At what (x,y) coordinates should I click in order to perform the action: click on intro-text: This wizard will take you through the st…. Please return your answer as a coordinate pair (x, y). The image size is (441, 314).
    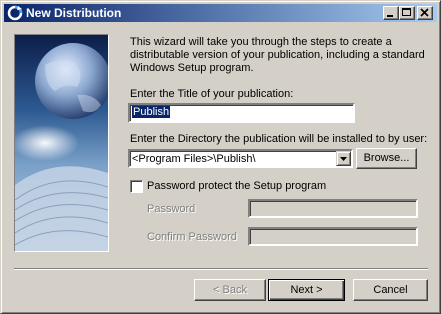
    Looking at the image, I should click on (277, 55).